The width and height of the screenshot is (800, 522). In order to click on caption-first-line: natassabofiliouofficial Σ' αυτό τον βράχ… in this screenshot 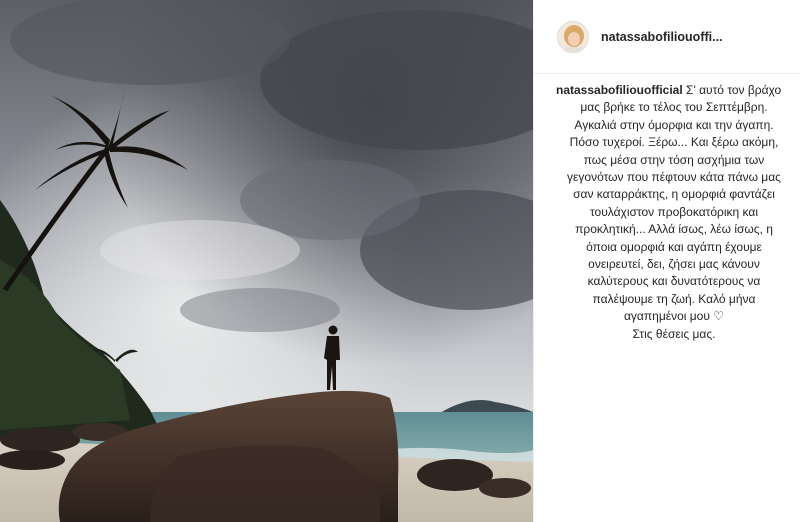, I will do `click(674, 90)`.